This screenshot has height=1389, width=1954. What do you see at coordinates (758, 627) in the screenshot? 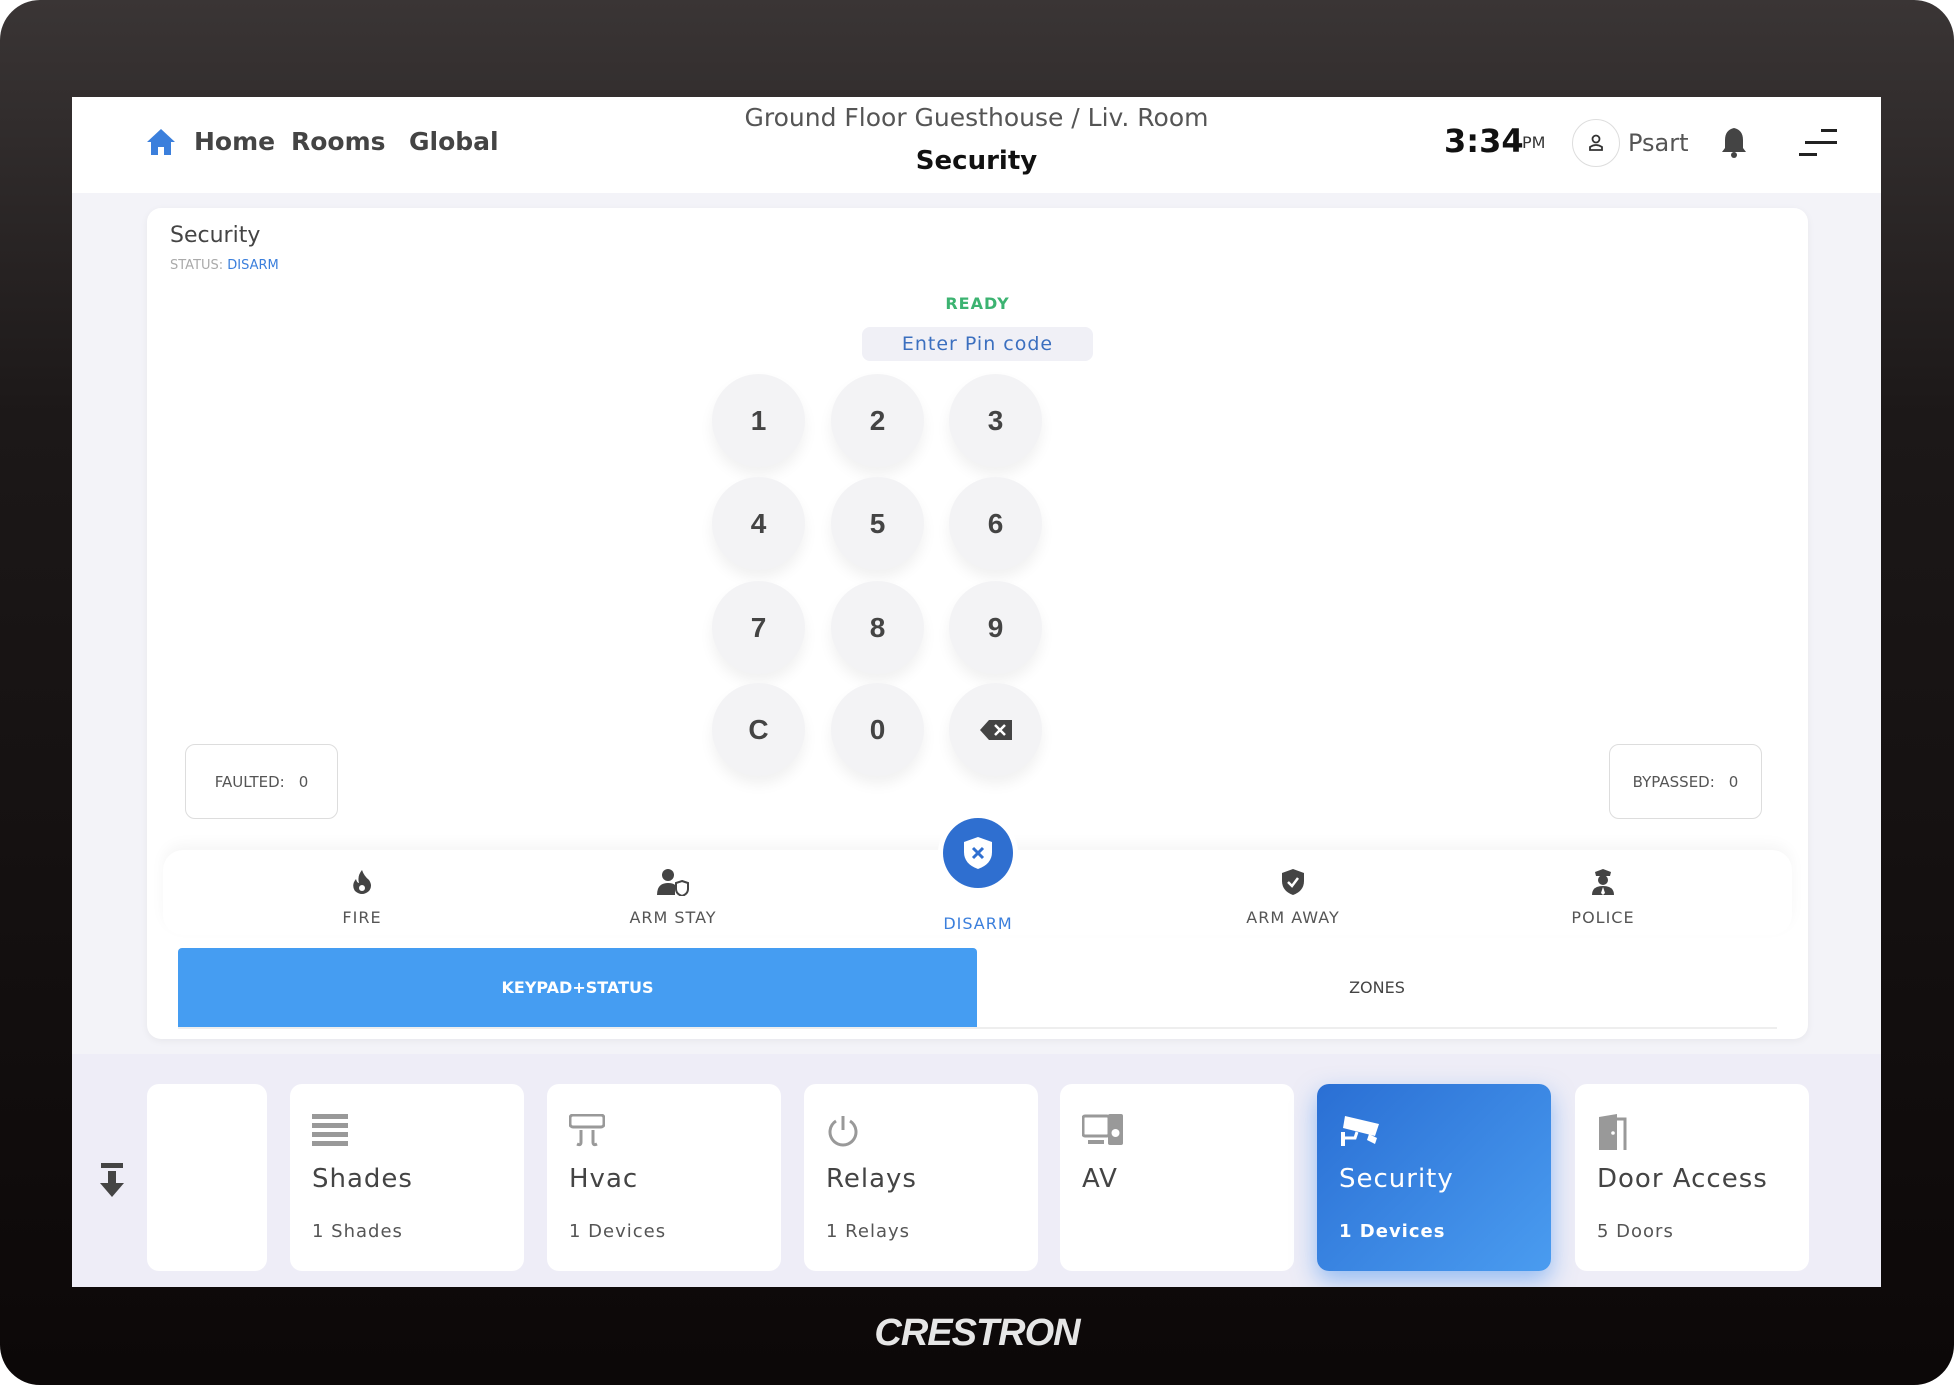
I see `key-7: 7` at bounding box center [758, 627].